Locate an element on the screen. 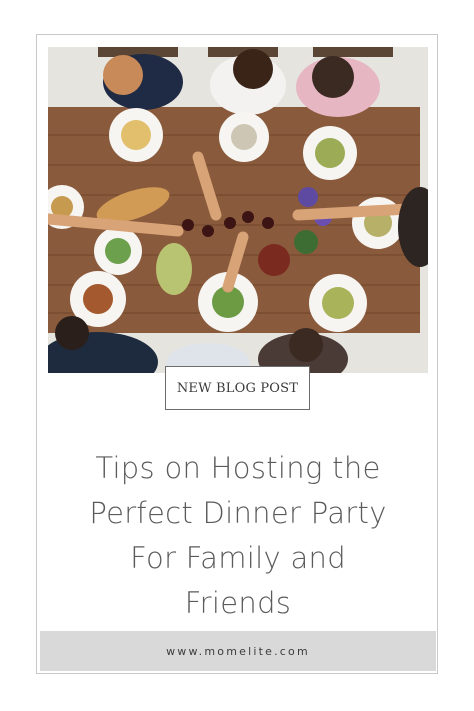 This screenshot has width=474, height=711. website-footer: www.momelite.com is located at coordinates (238, 651).